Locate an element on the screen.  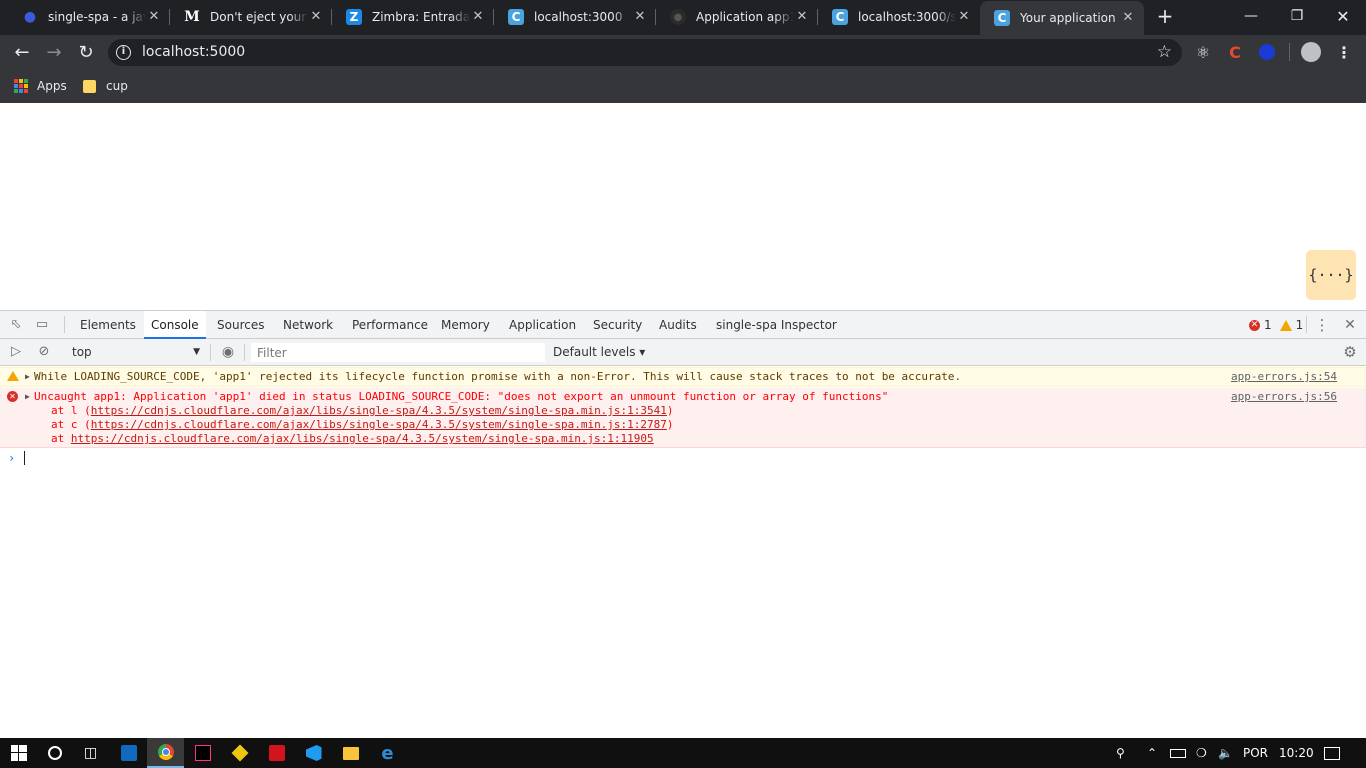
task-view-icon: ◫ is located at coordinates (90, 753).